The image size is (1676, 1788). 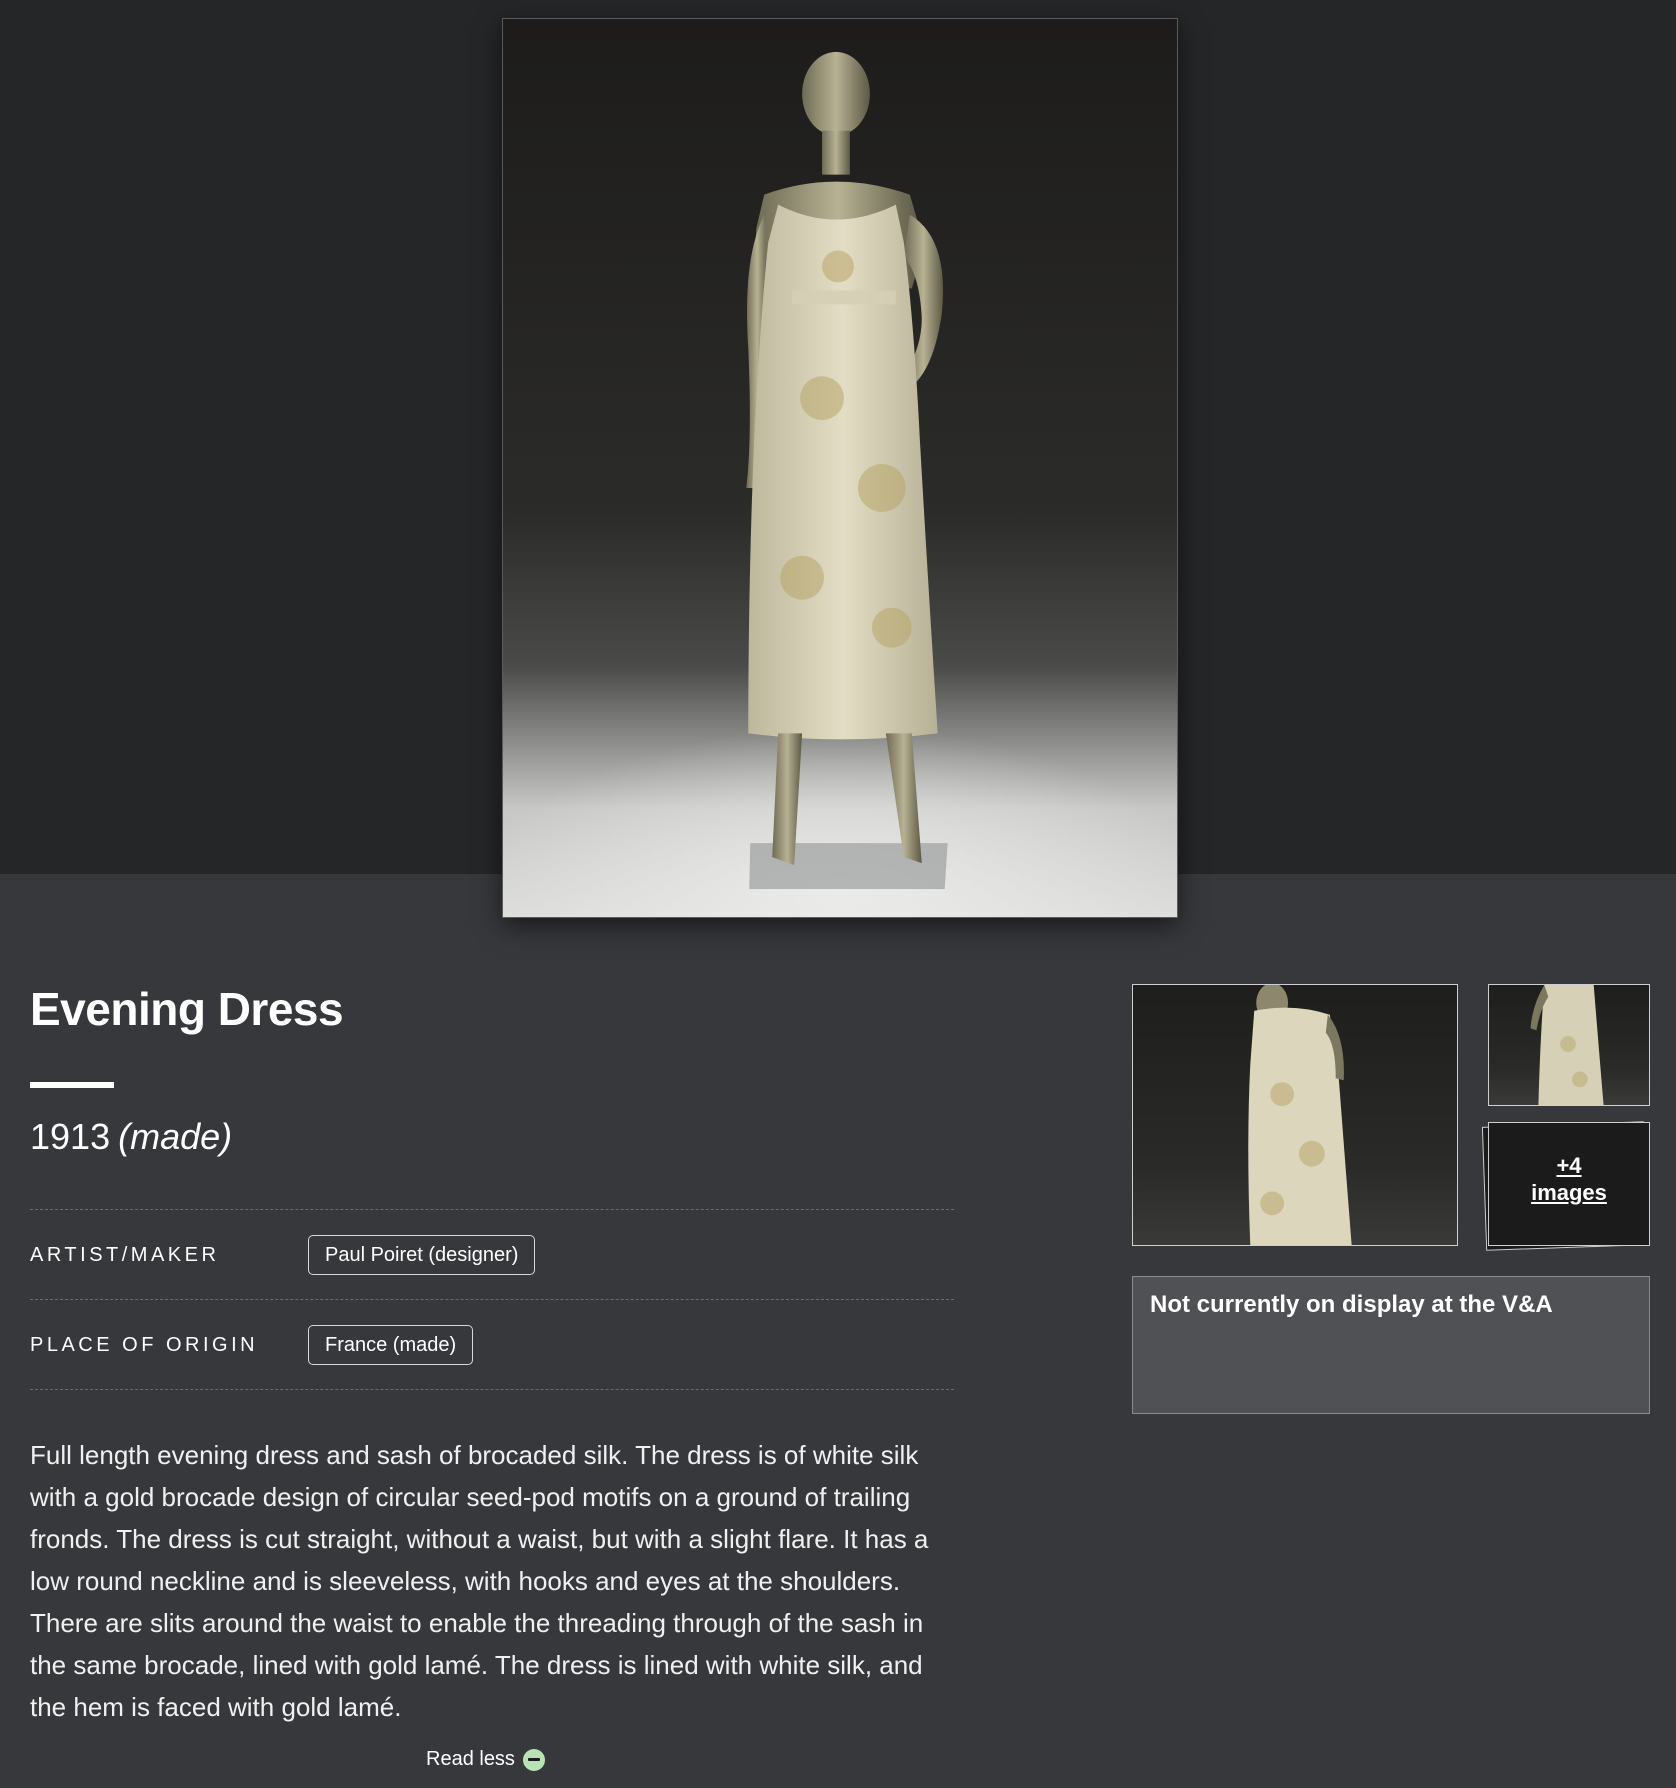 What do you see at coordinates (72, 1085) in the screenshot?
I see `title-underline` at bounding box center [72, 1085].